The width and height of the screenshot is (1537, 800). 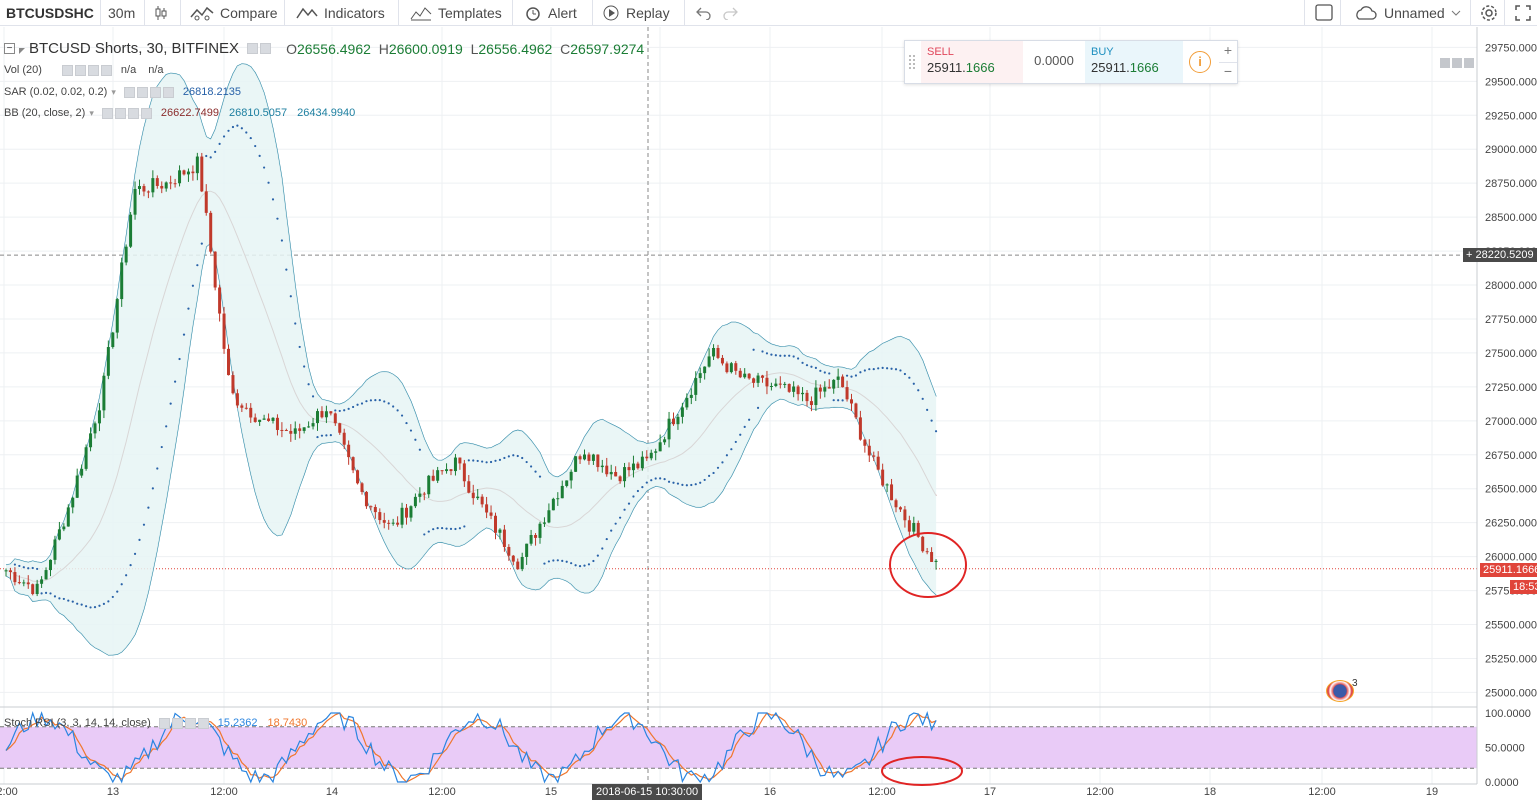 What do you see at coordinates (1134, 62) in the screenshot?
I see `buy-button: BUY 25911.1666` at bounding box center [1134, 62].